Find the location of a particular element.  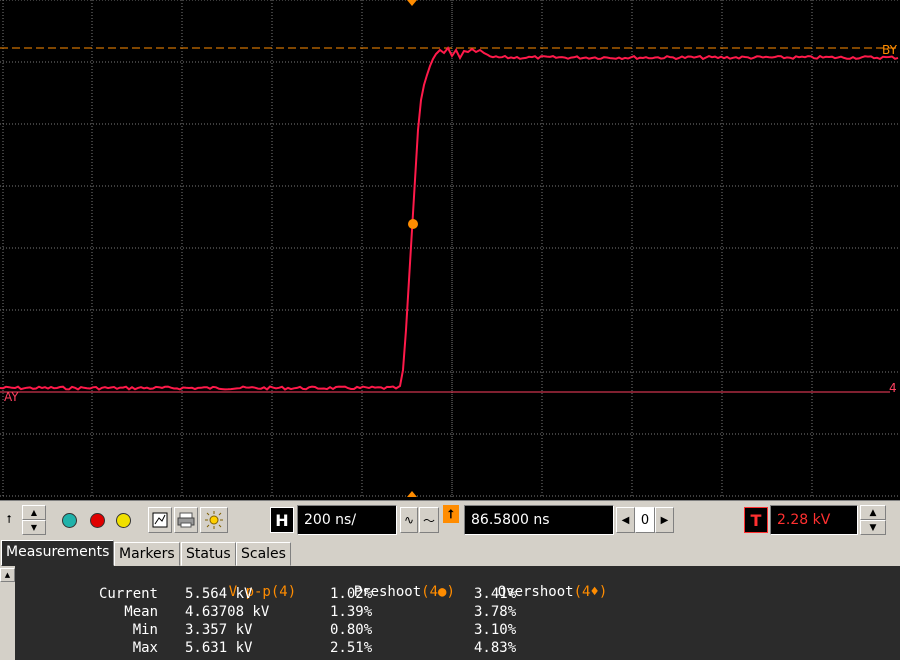

row-vpp-value: 4.63708 kV is located at coordinates (227, 612).